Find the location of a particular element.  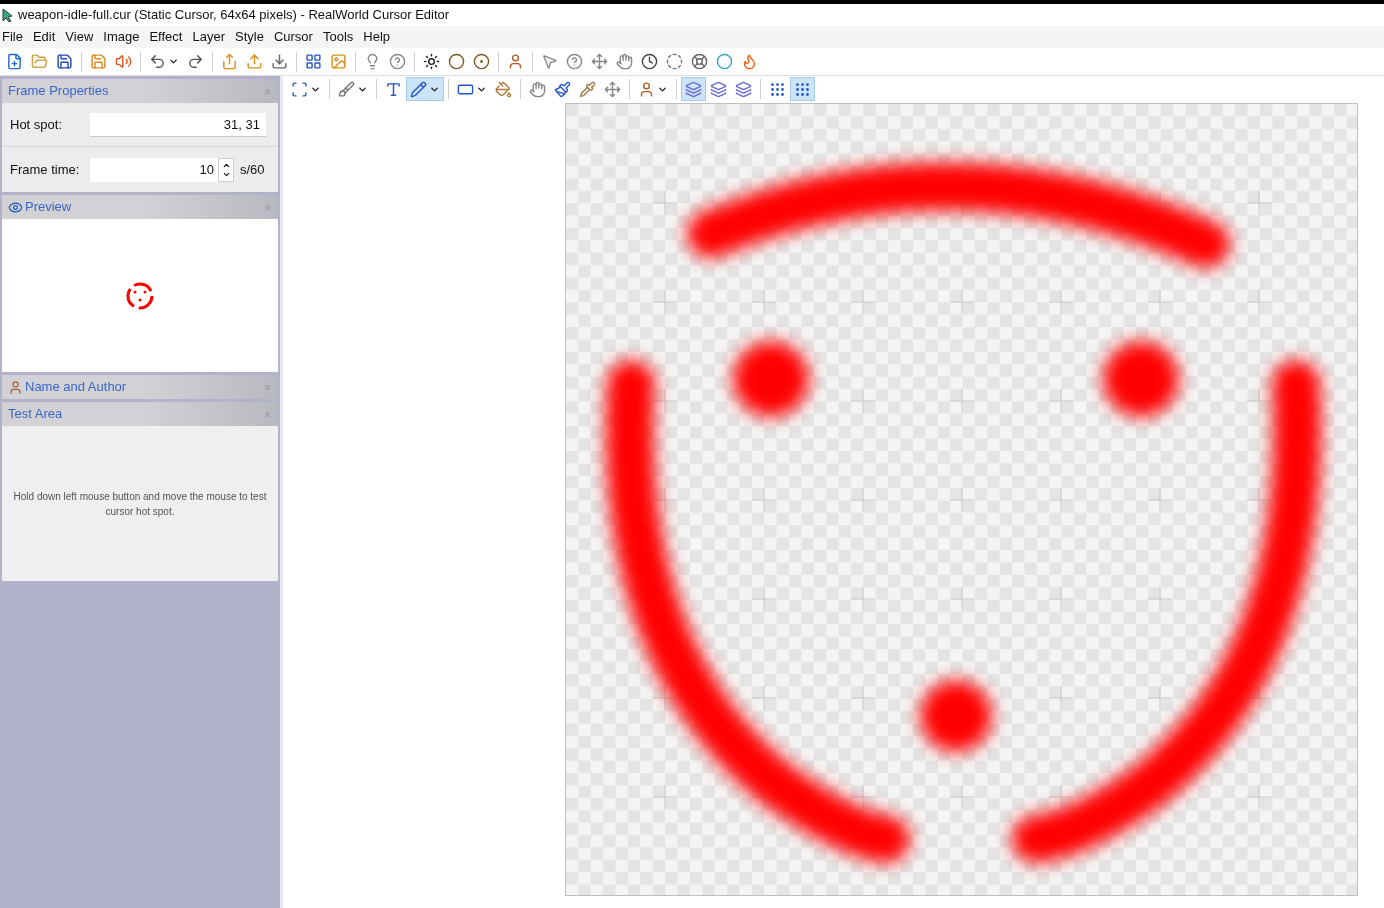

question-icon is located at coordinates (574, 61).